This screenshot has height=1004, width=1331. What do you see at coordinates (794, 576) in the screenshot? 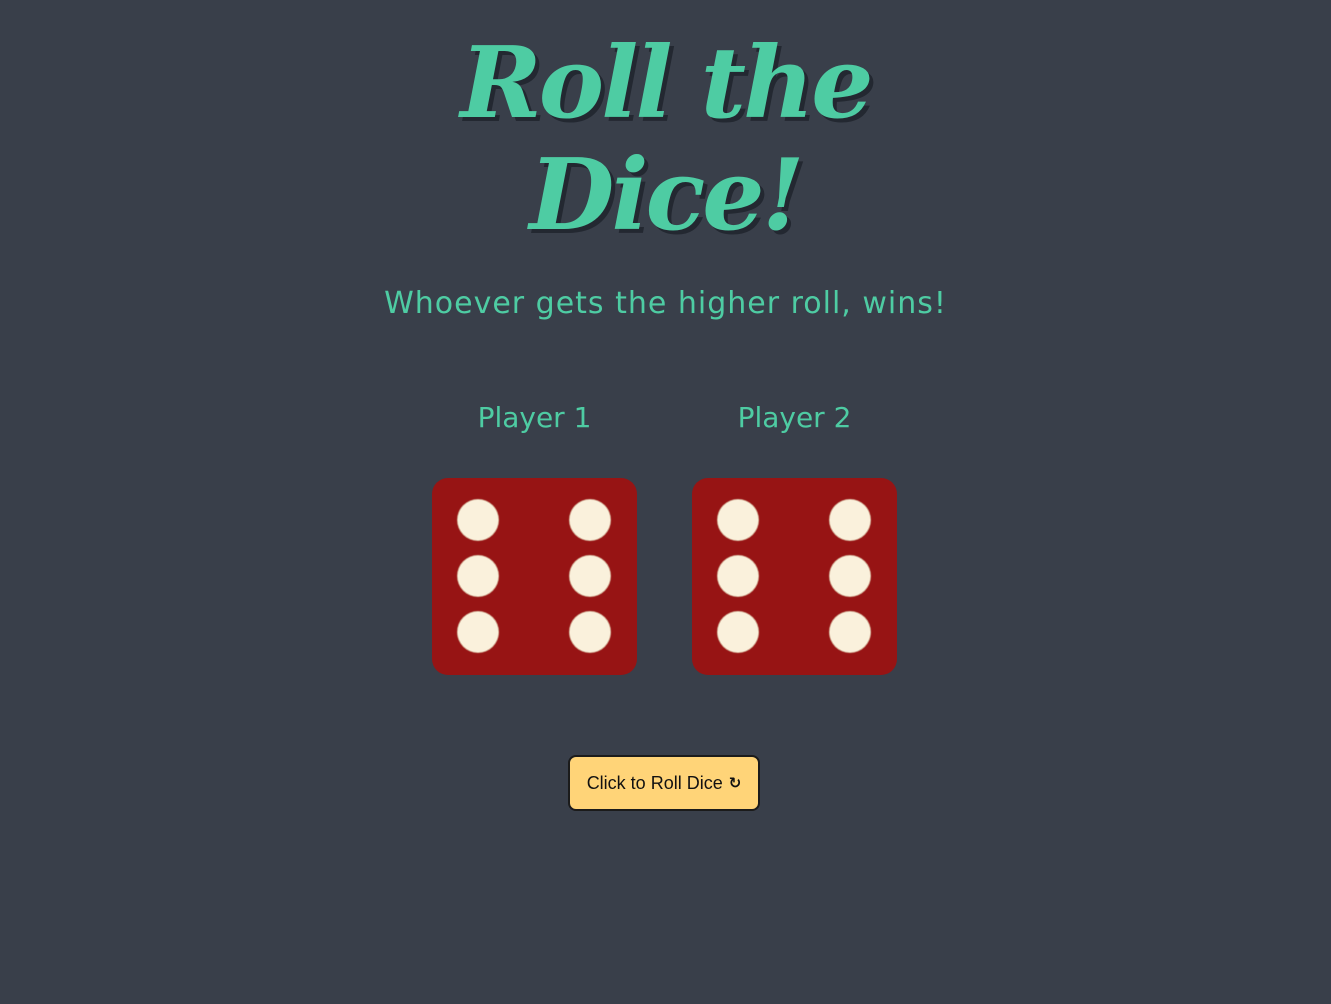
I see `player-2-die` at bounding box center [794, 576].